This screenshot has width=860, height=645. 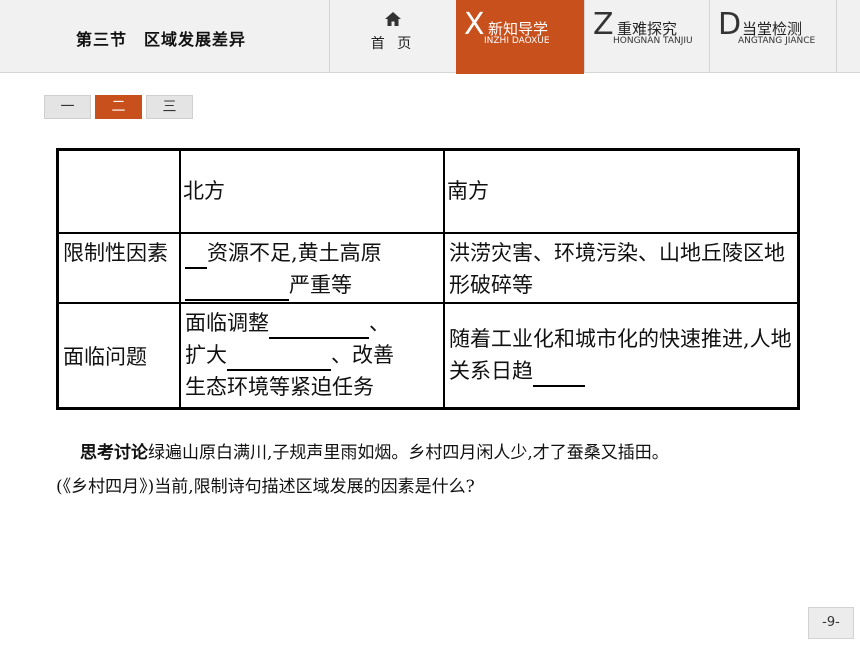 What do you see at coordinates (653, 41) in the screenshot?
I see `tab-pinyin: HONGNAN TANJIU` at bounding box center [653, 41].